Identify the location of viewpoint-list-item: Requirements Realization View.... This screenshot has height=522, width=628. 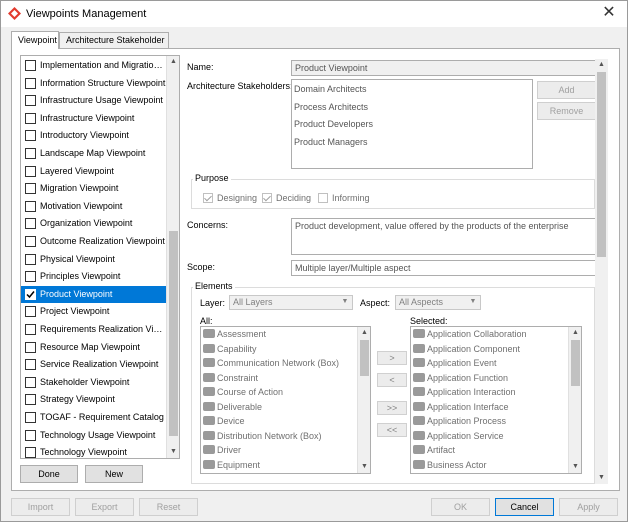
(94, 330).